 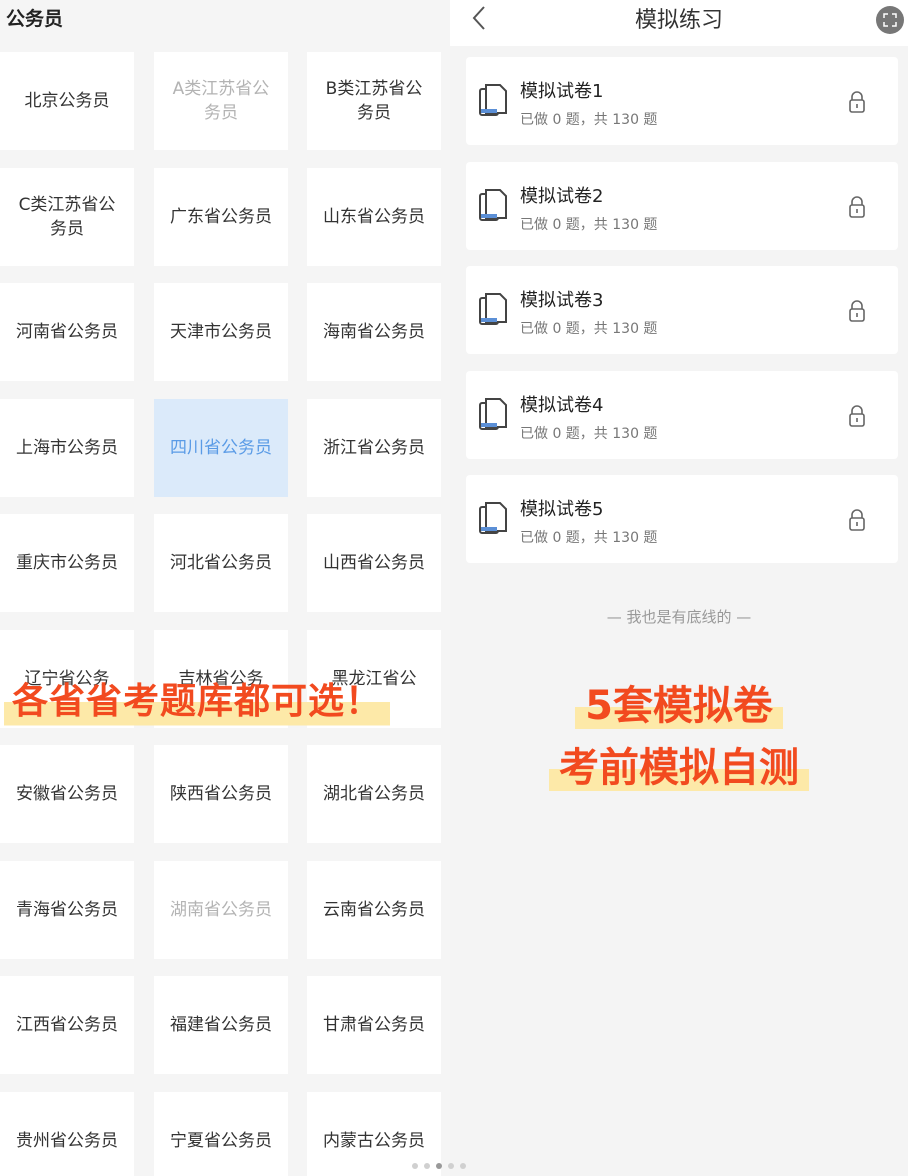 What do you see at coordinates (562, 509) in the screenshot?
I see `paper-title: 模拟试卷5` at bounding box center [562, 509].